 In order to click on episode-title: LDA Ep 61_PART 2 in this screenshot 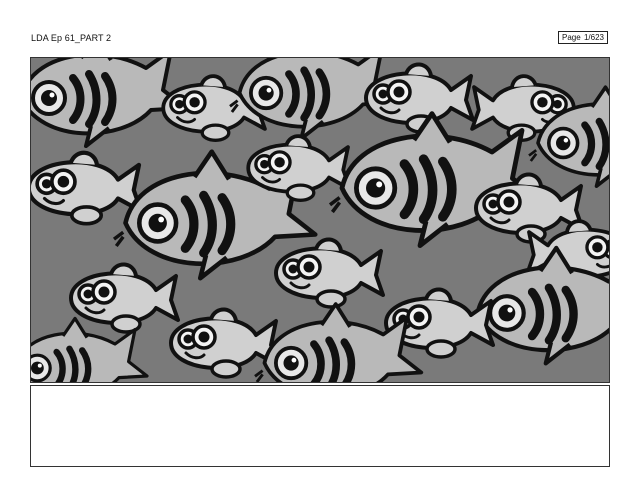, I will do `click(71, 38)`.